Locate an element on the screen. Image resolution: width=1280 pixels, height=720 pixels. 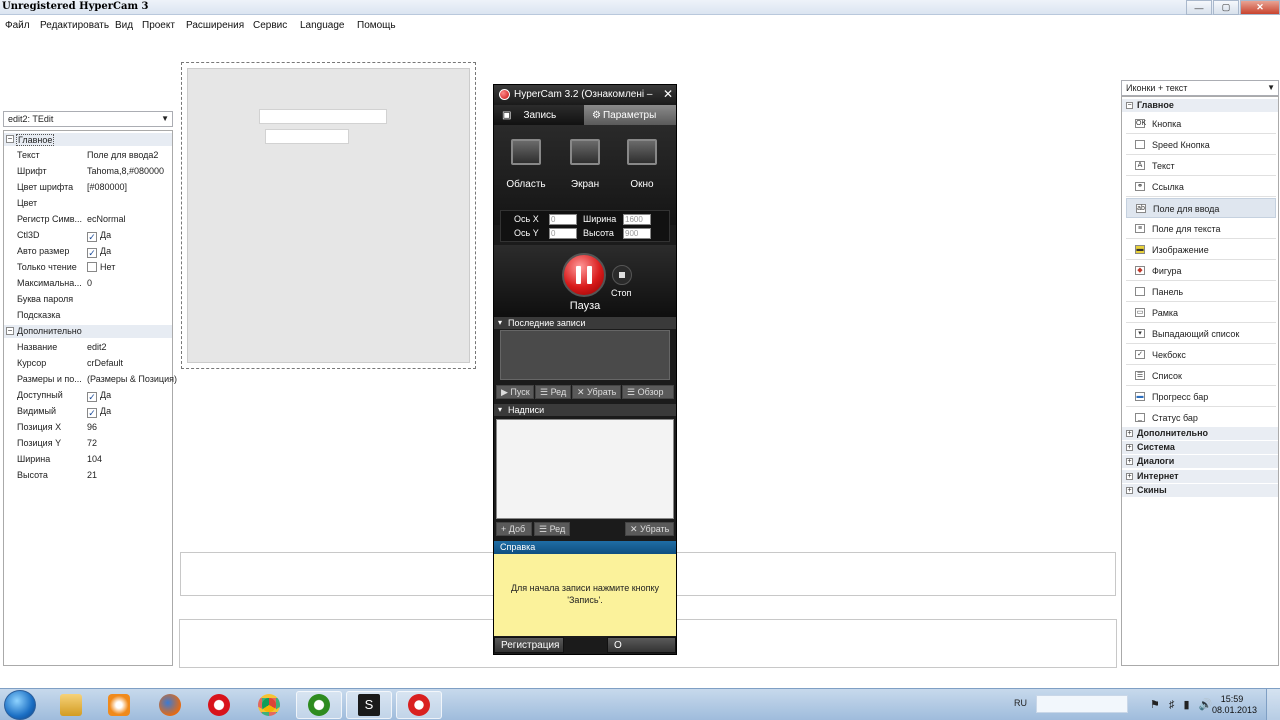
tab-params: ⚙ Параметры is located at coordinates (630, 115).